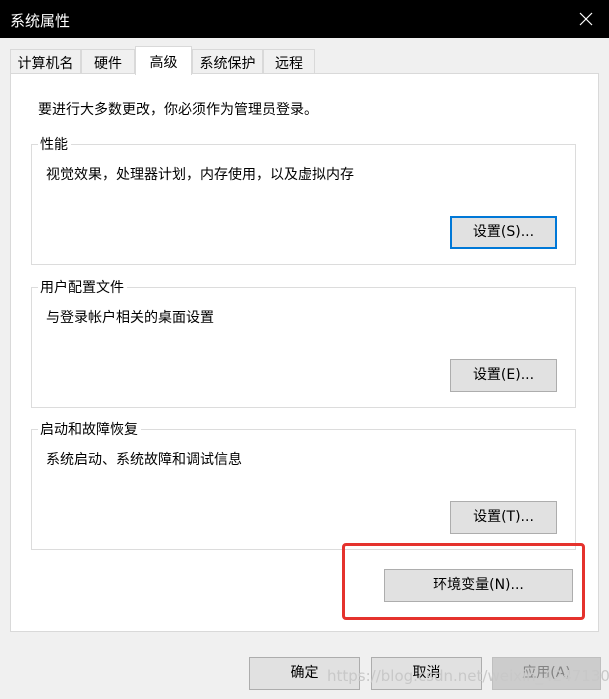  Describe the element at coordinates (178, 110) in the screenshot. I see `admin-note: 要进行大多数更改，你必须作为管理员登录。` at that location.